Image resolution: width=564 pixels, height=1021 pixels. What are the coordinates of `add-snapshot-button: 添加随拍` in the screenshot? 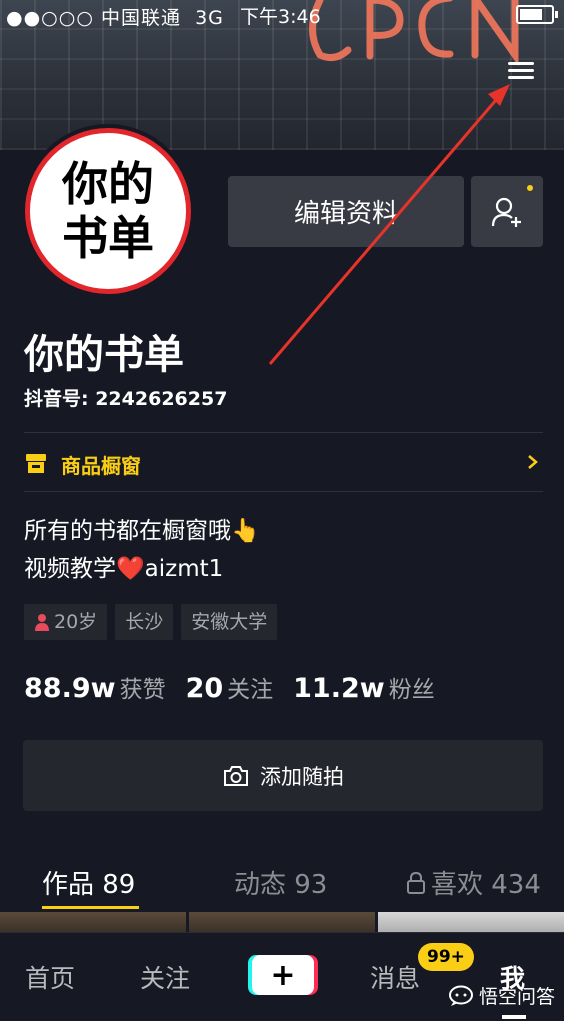 It's located at (283, 775).